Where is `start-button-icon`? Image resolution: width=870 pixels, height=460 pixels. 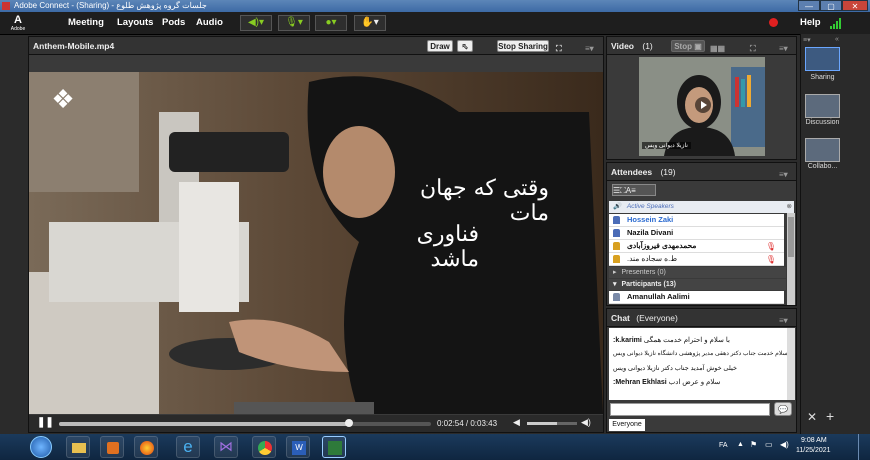 start-button-icon is located at coordinates (41, 447).